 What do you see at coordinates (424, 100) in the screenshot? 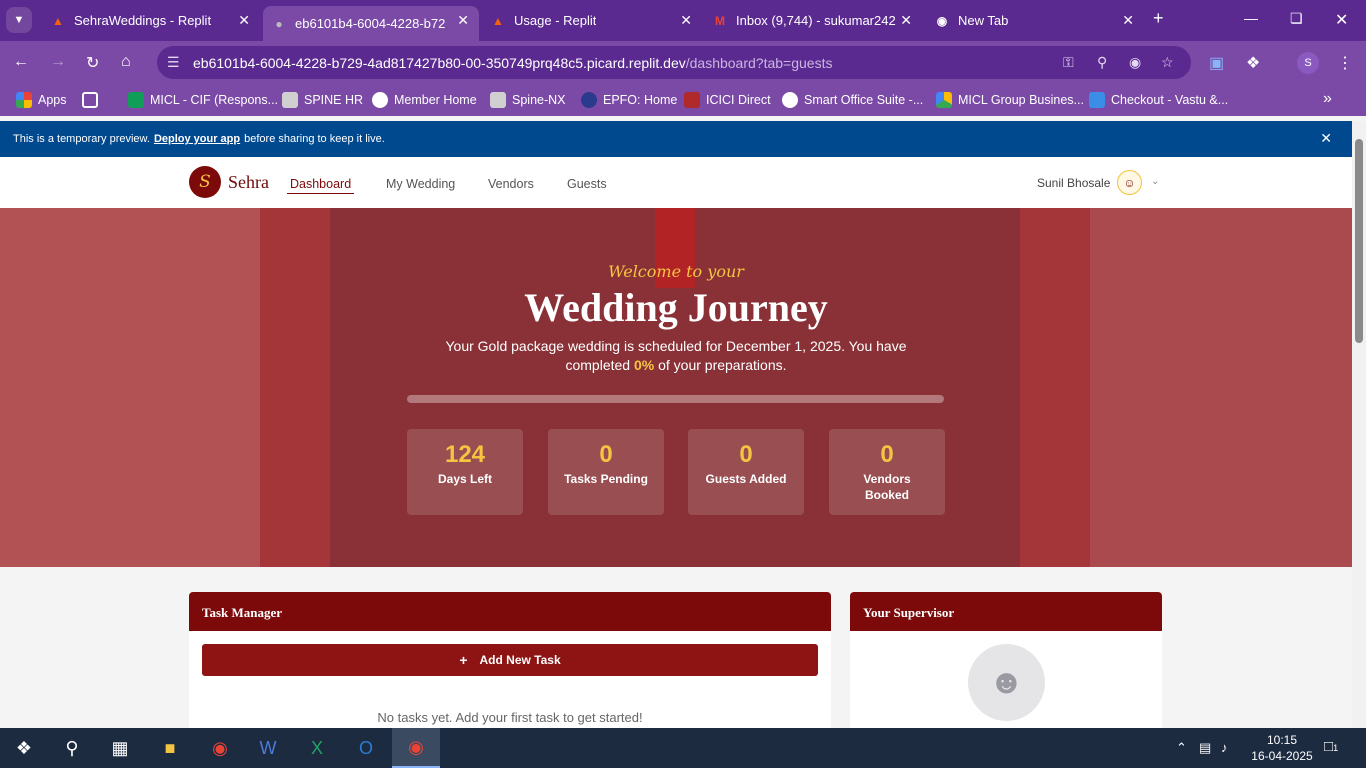
I see `bookmark-member-home: Member Home` at bounding box center [424, 100].